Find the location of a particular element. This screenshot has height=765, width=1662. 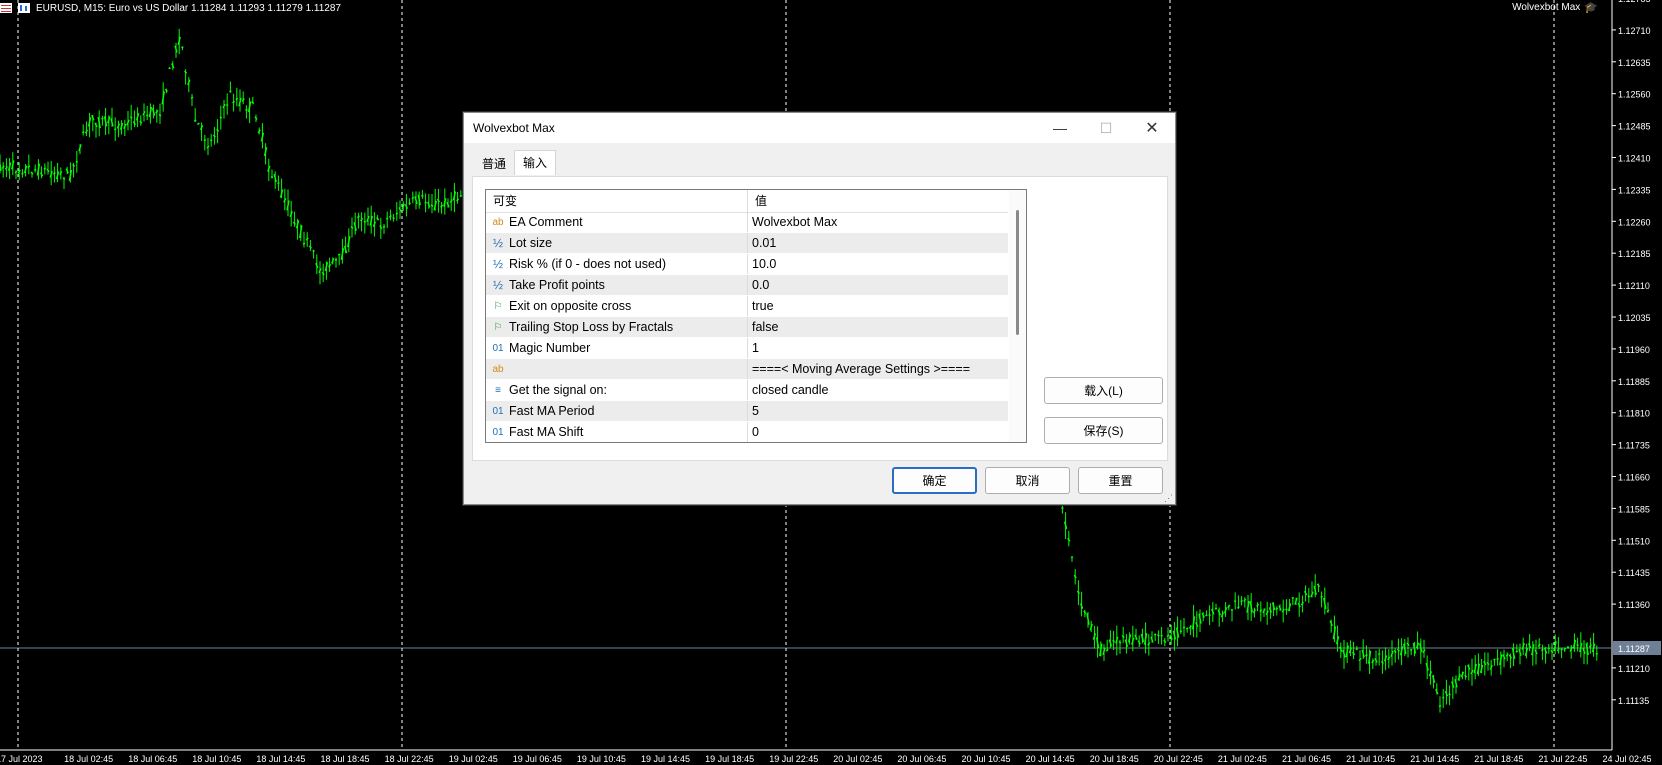

close-icon: ✕ is located at coordinates (1152, 128).